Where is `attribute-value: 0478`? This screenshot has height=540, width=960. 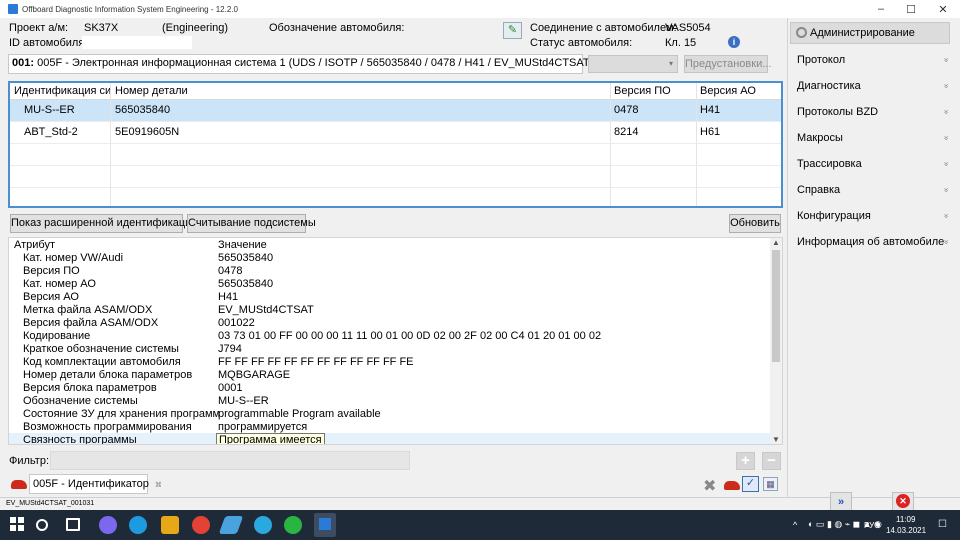 attribute-value: 0478 is located at coordinates (230, 271).